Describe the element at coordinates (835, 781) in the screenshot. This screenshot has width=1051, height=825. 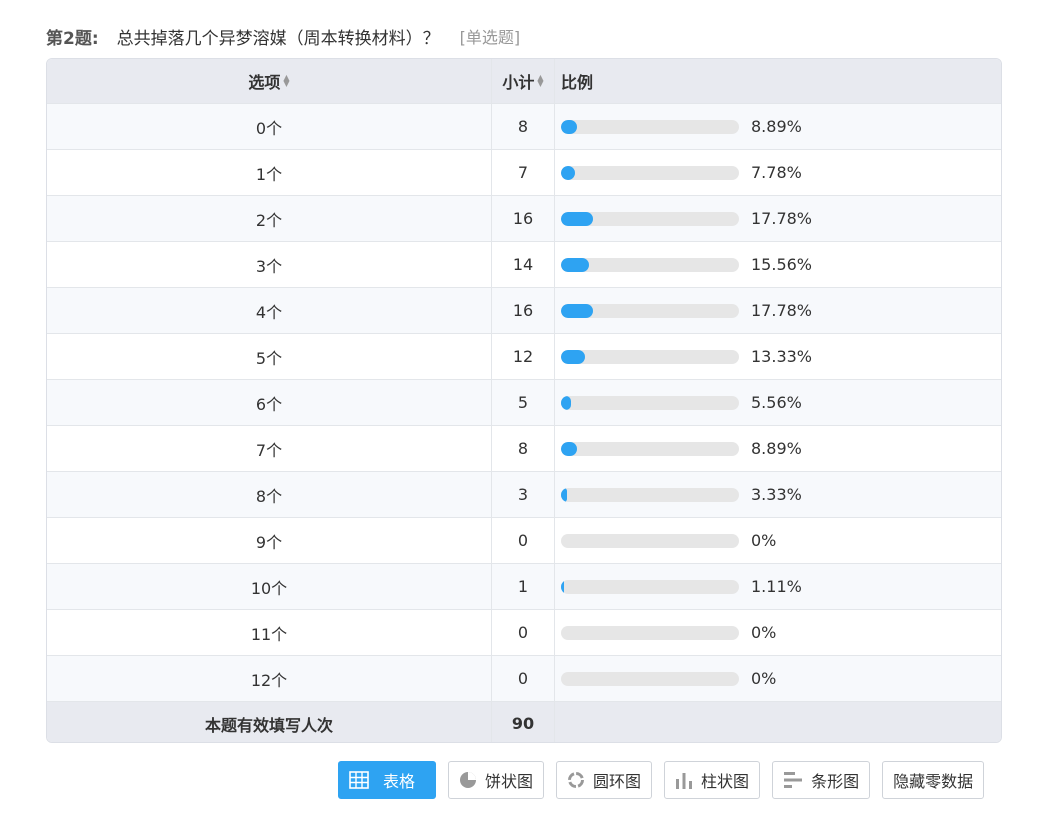
I see `bar-chart-label: 条形图` at that location.